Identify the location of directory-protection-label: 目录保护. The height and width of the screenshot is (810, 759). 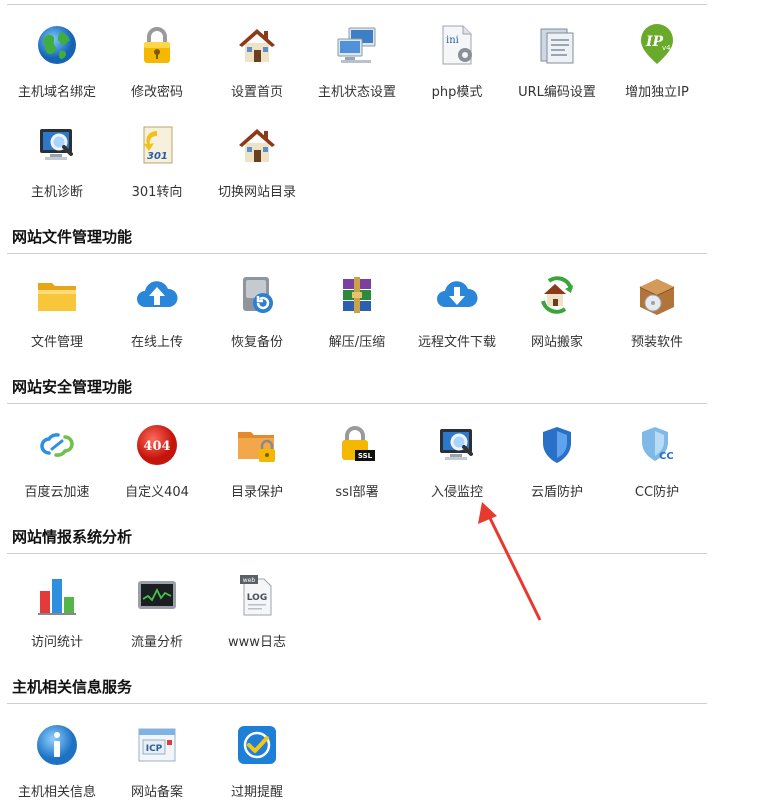
(256, 492).